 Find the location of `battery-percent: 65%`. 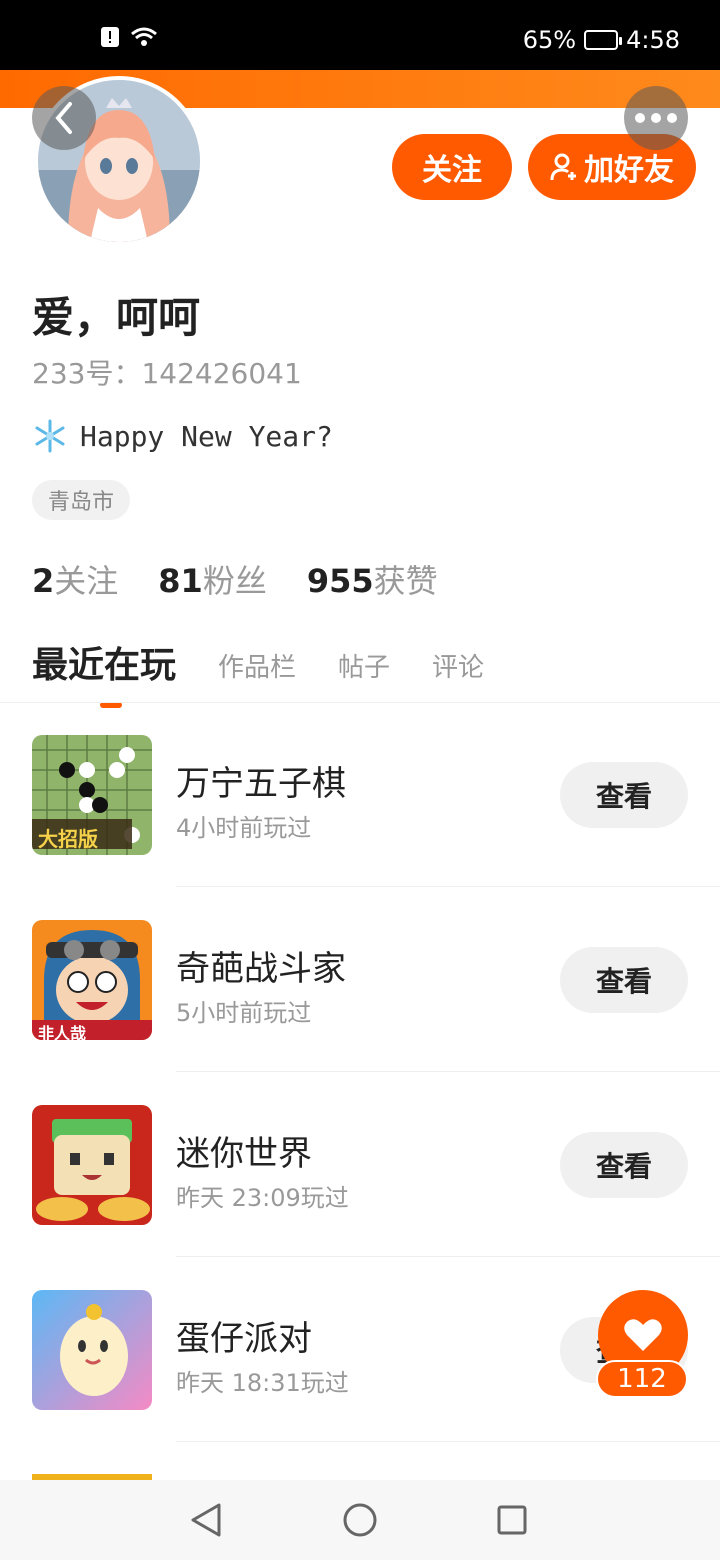

battery-percent: 65% is located at coordinates (549, 40).